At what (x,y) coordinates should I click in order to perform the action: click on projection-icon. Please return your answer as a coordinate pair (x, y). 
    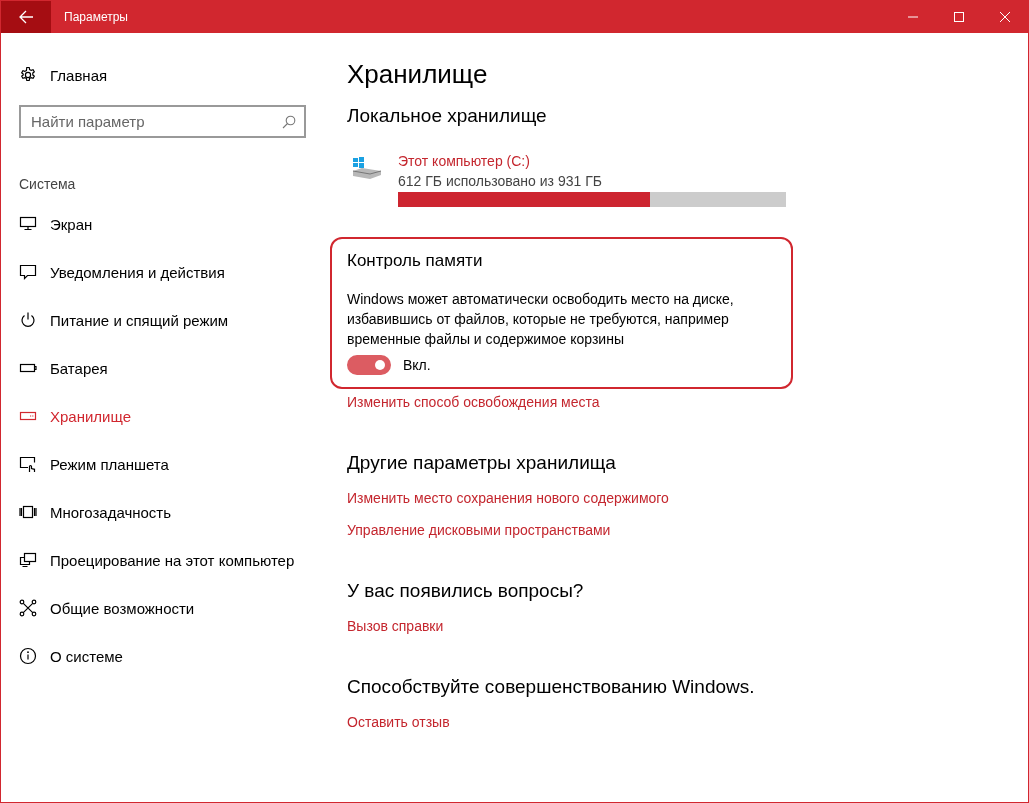
    Looking at the image, I should click on (28, 560).